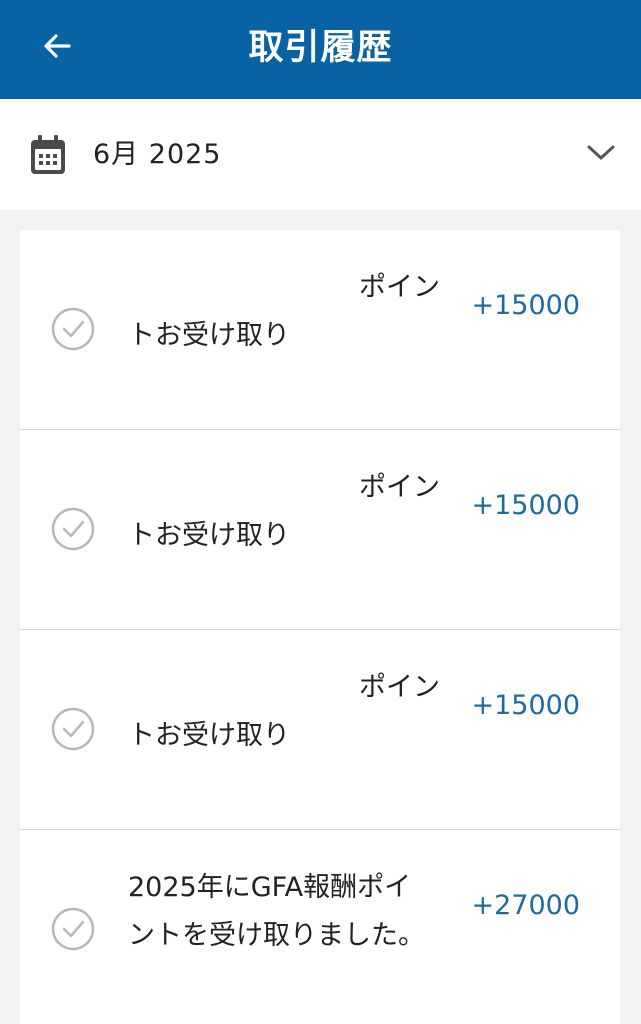  What do you see at coordinates (601, 152) in the screenshot?
I see `chevron-down-icon` at bounding box center [601, 152].